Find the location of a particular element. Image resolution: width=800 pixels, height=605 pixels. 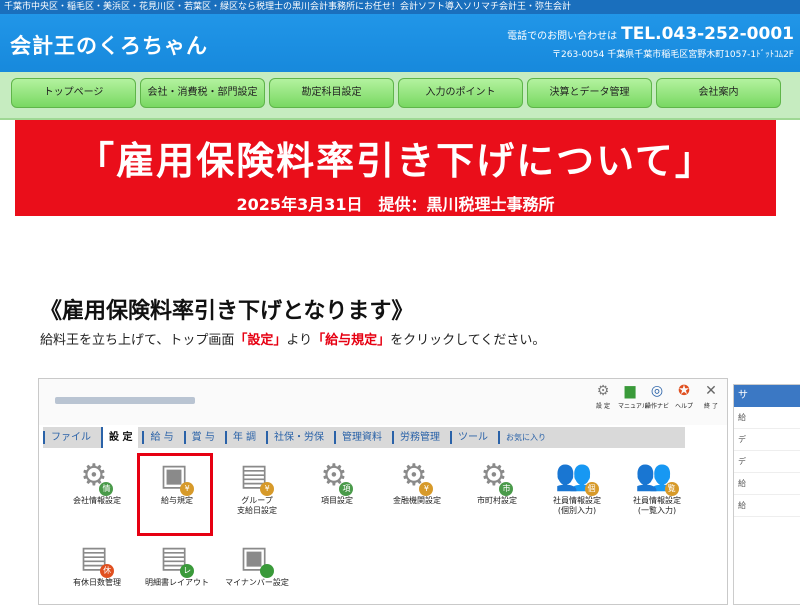

menu-tab-6: 管理資料 is located at coordinates (361, 437).